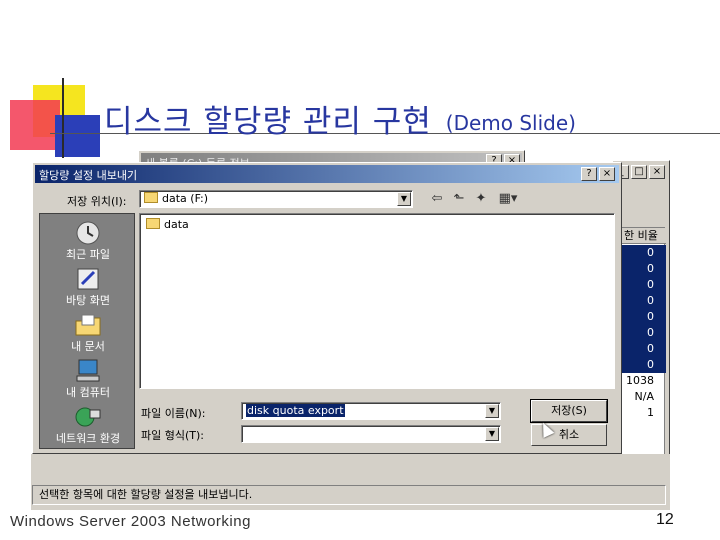  Describe the element at coordinates (88, 438) in the screenshot. I see `place-label: 네트워크 환경` at that location.